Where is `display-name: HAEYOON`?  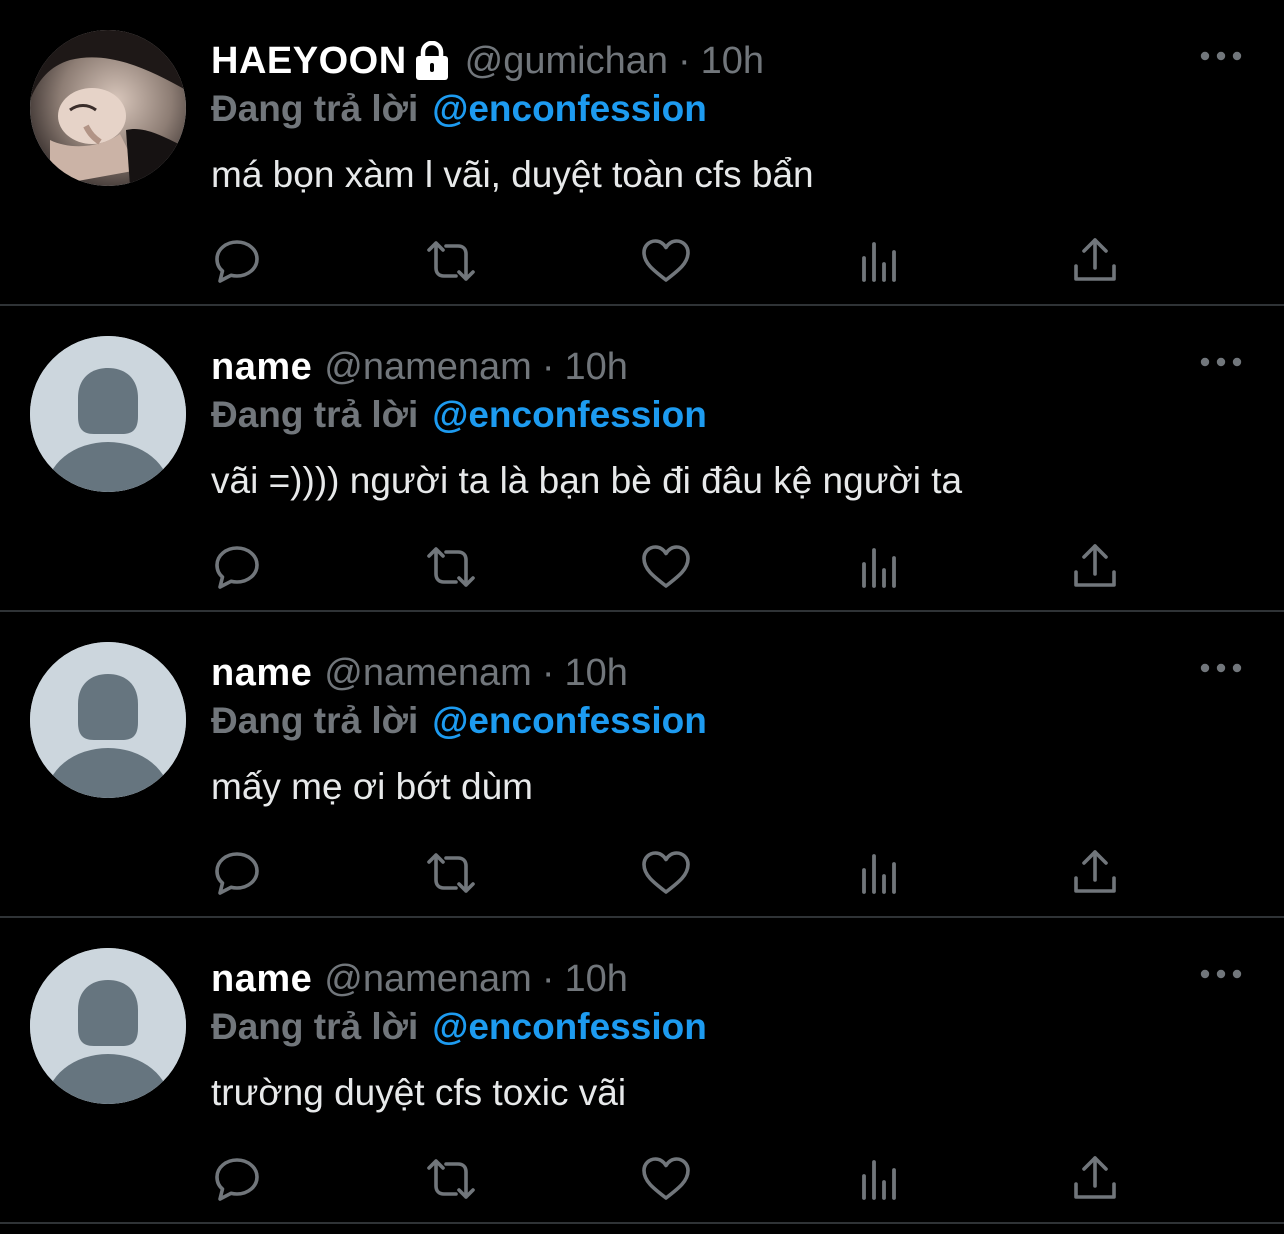 display-name: HAEYOON is located at coordinates (309, 61).